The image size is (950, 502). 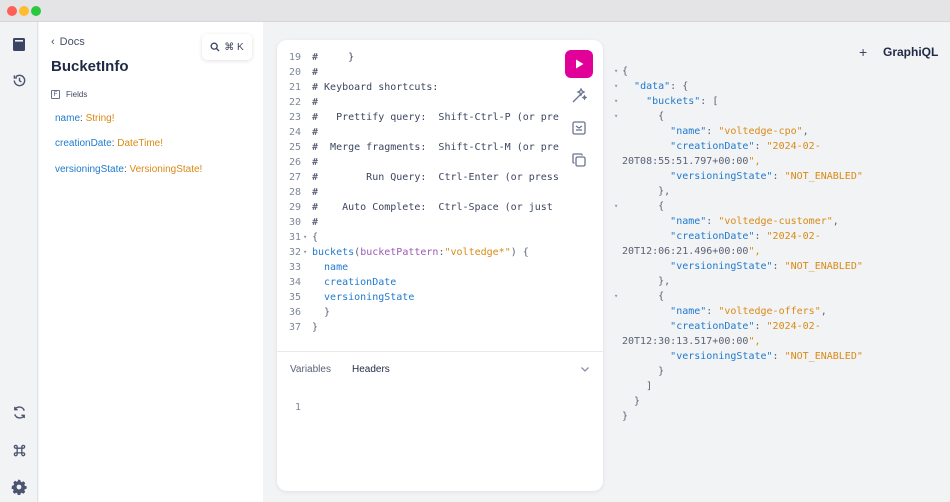 I want to click on prettify-button, so click(x=579, y=96).